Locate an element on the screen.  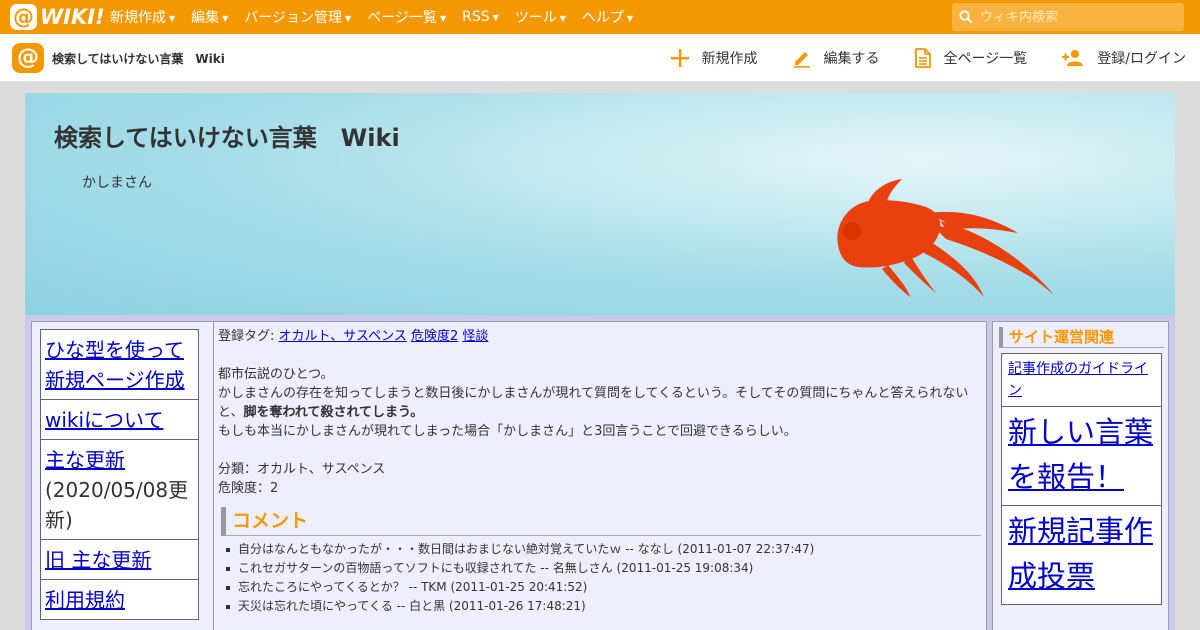
left-menu-link-terms: 利用規約 is located at coordinates (85, 600).